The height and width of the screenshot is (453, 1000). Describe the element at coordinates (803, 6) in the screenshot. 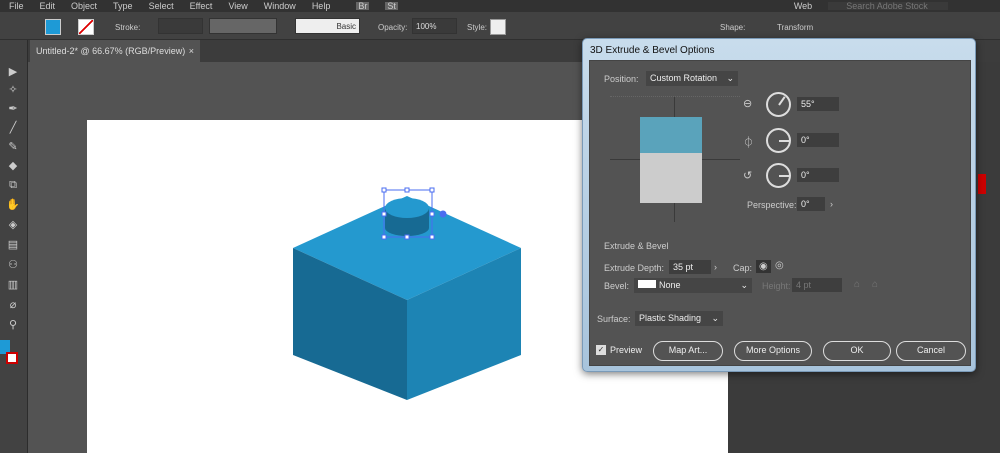

I see `workspace-switcher: Web` at that location.